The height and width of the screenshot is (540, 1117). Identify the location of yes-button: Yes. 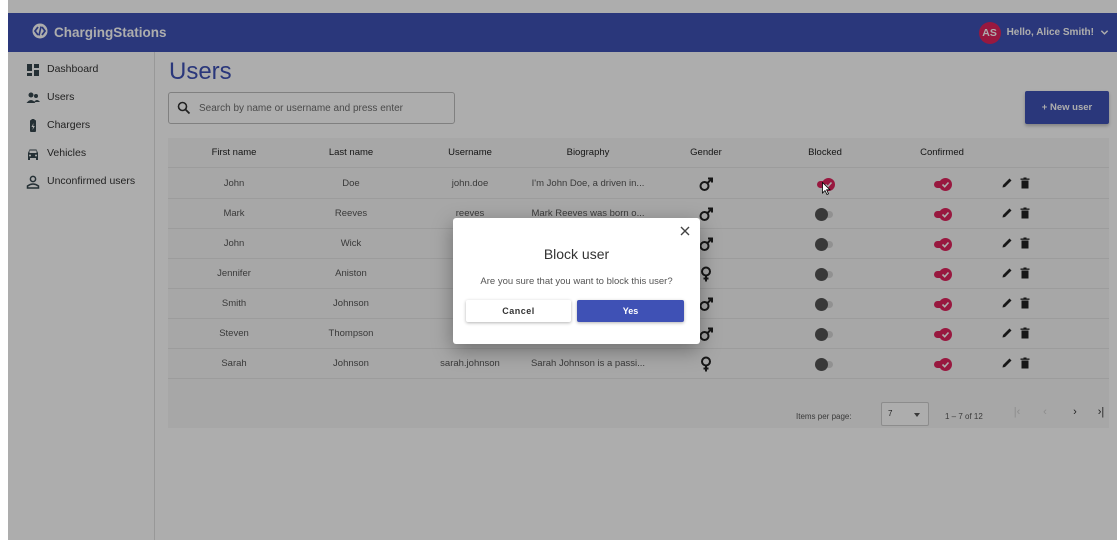
(630, 311).